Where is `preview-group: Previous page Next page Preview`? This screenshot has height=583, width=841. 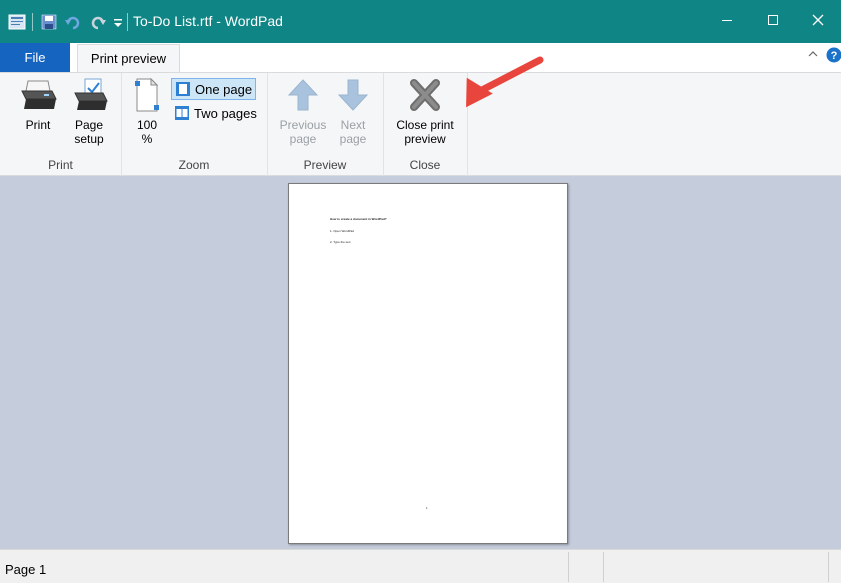
preview-group: Previous page Next page Preview is located at coordinates (325, 124).